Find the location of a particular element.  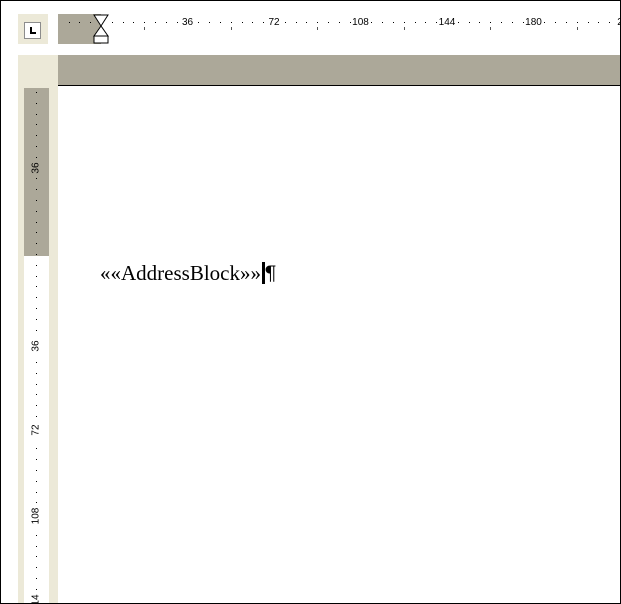

horizontal-ruler: 36 72 108 144 180 2 is located at coordinates (339, 29).